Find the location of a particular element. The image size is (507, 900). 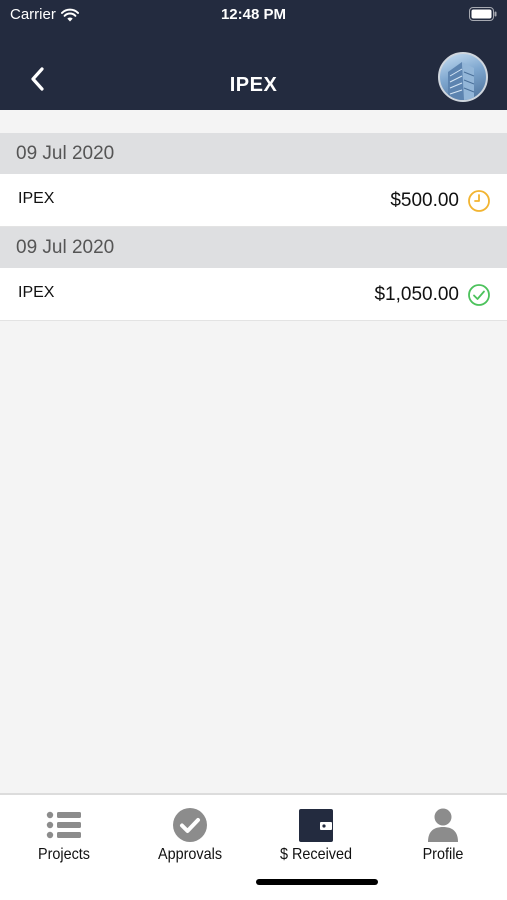

transaction-row: IPEX $1,050.00 is located at coordinates (253, 294).